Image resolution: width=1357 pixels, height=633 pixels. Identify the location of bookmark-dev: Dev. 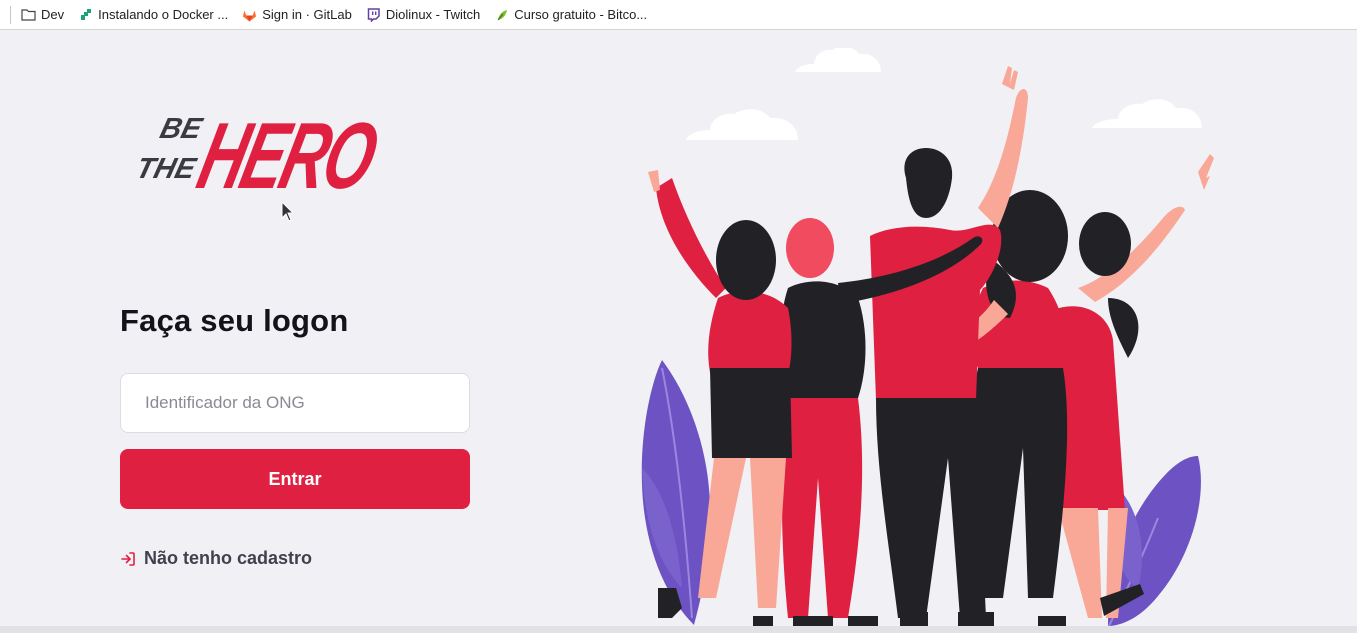
(42, 14).